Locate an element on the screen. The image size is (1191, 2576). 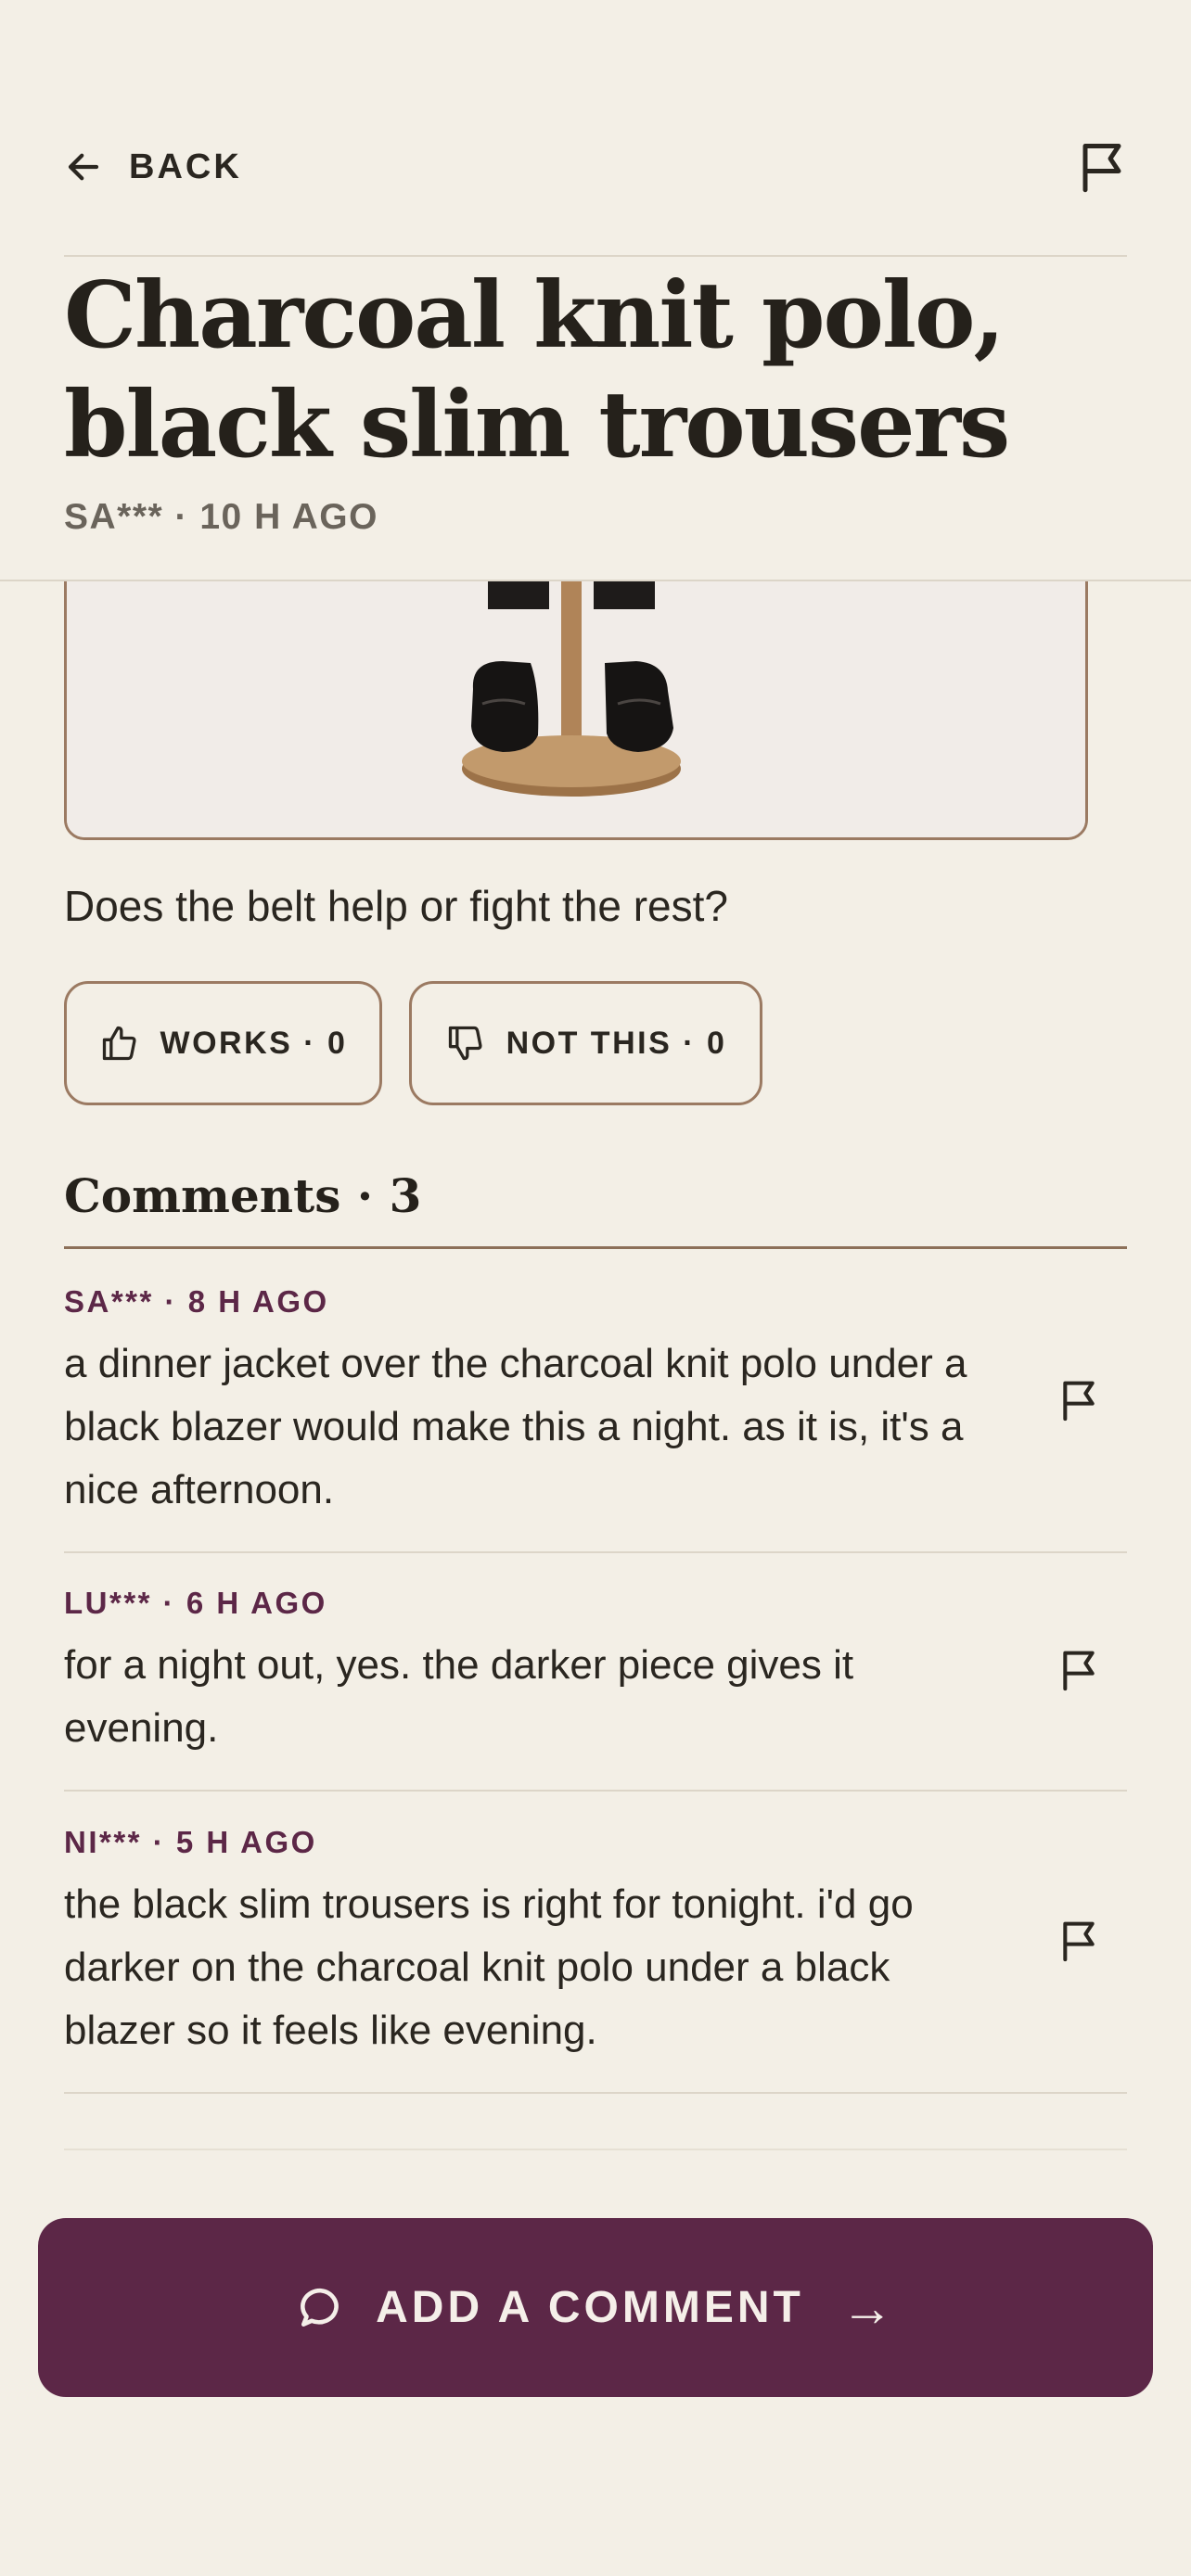
works-button: WORKS · 0 is located at coordinates (223, 1043).